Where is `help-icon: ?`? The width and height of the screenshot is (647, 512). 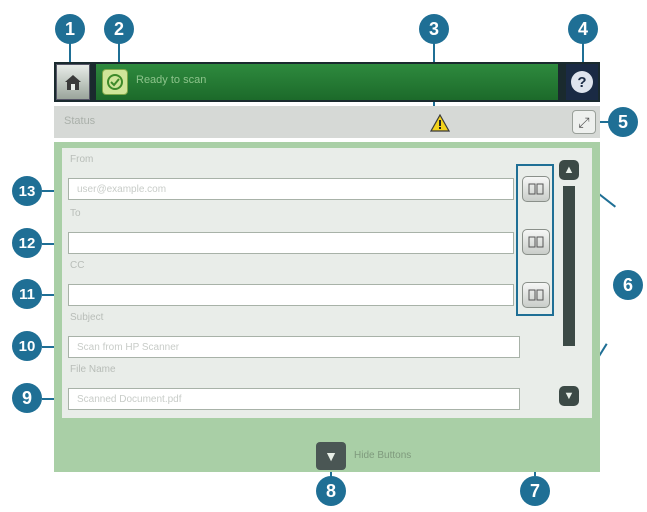 help-icon: ? is located at coordinates (582, 82).